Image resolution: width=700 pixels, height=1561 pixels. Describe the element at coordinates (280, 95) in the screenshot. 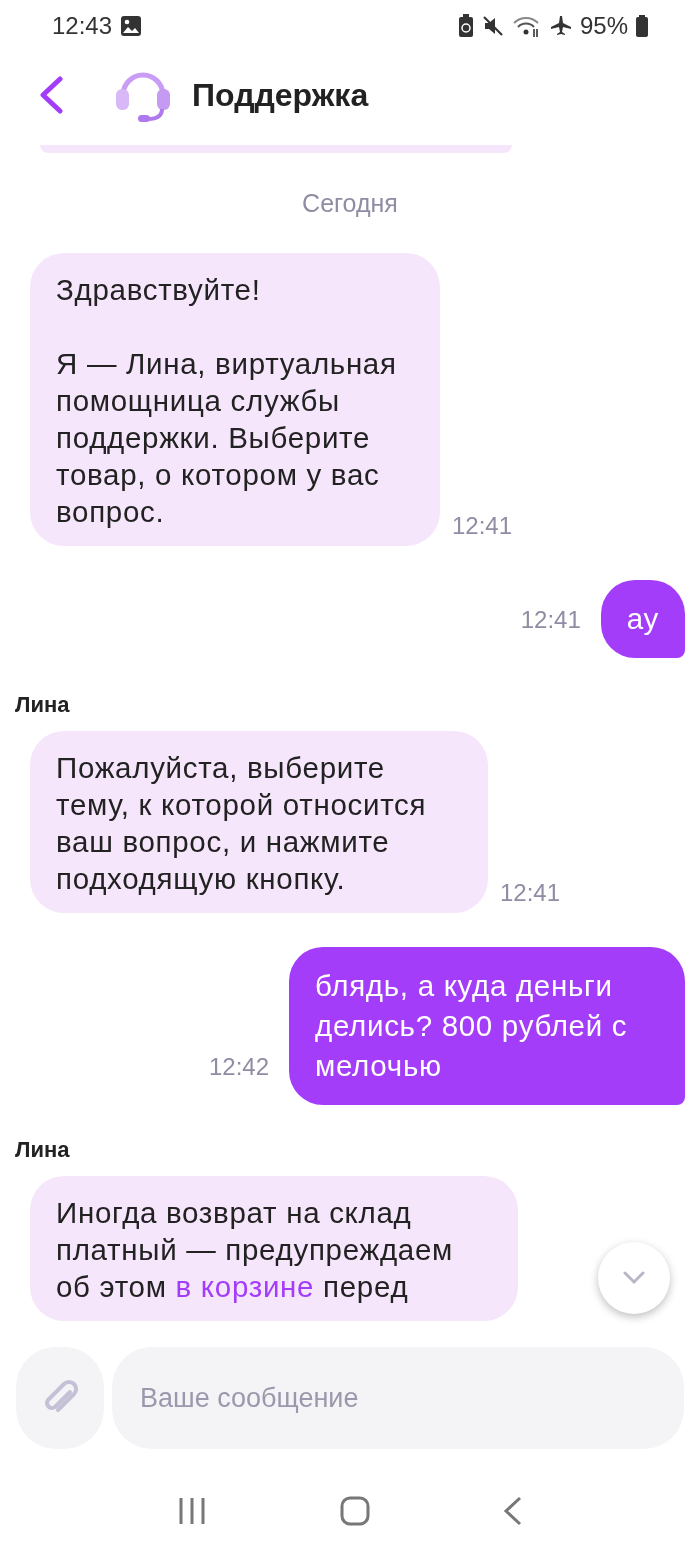

I see `chat-title: Поддержка` at that location.